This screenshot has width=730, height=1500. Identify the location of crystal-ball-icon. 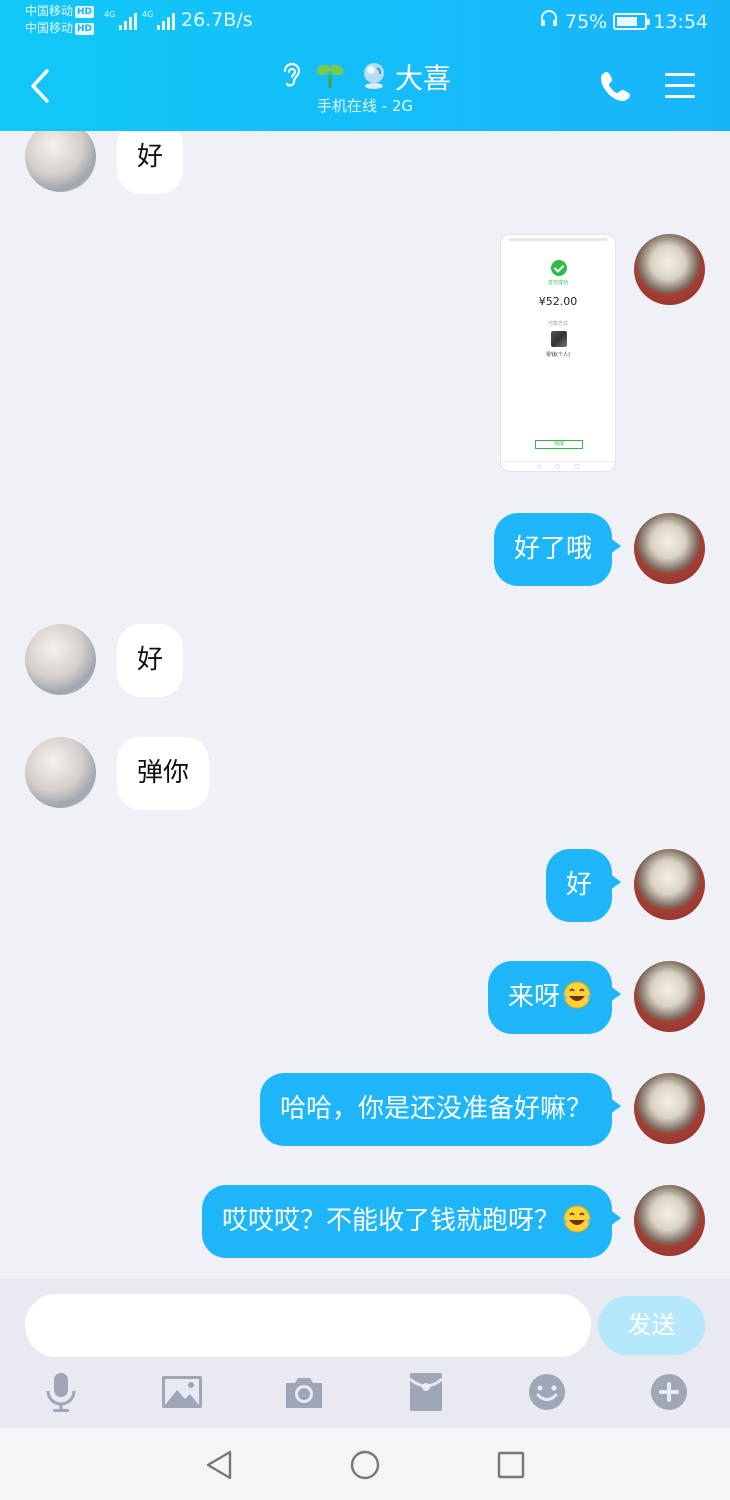
(374, 77).